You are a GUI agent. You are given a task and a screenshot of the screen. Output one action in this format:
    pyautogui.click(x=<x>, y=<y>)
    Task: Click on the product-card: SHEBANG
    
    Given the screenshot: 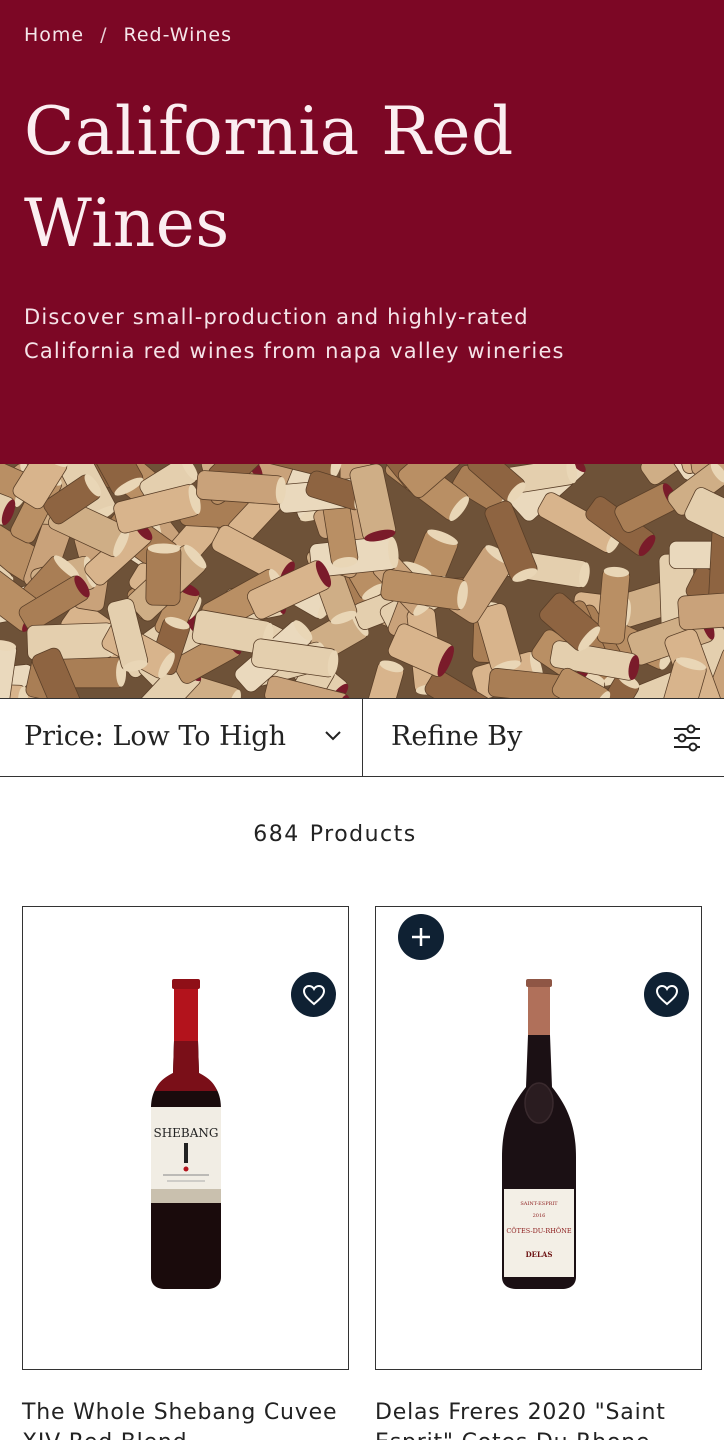 What is the action you would take?
    pyautogui.click(x=185, y=1138)
    